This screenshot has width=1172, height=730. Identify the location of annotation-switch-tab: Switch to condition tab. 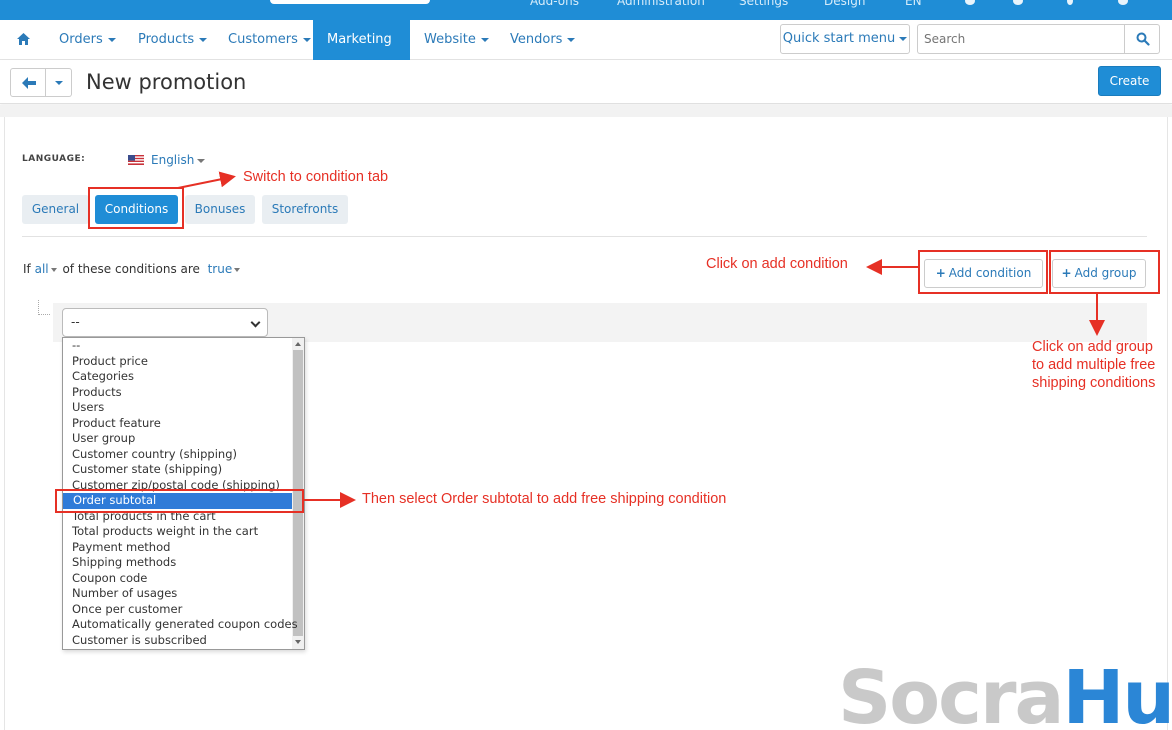
(316, 177).